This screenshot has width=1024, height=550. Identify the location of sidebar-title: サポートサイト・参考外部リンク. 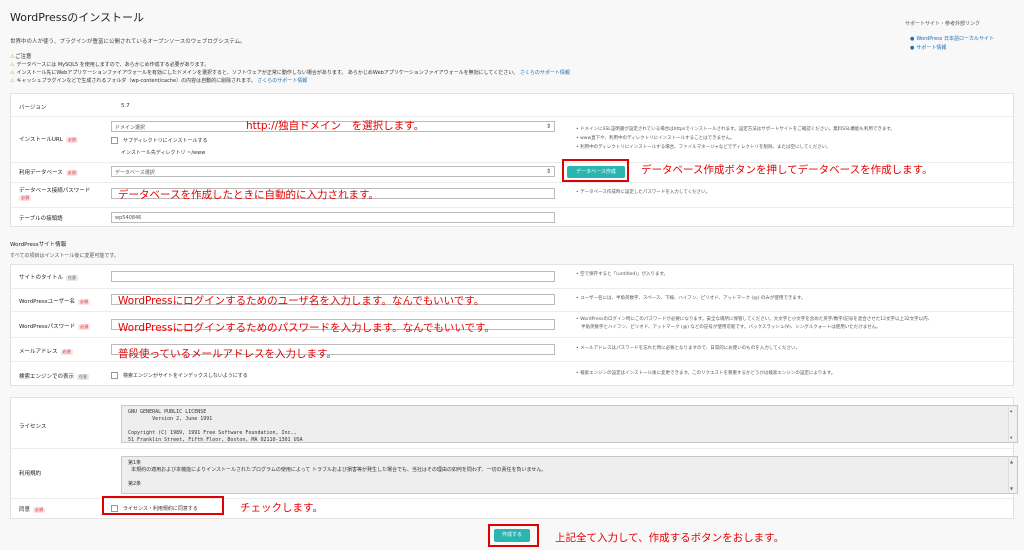
(943, 24).